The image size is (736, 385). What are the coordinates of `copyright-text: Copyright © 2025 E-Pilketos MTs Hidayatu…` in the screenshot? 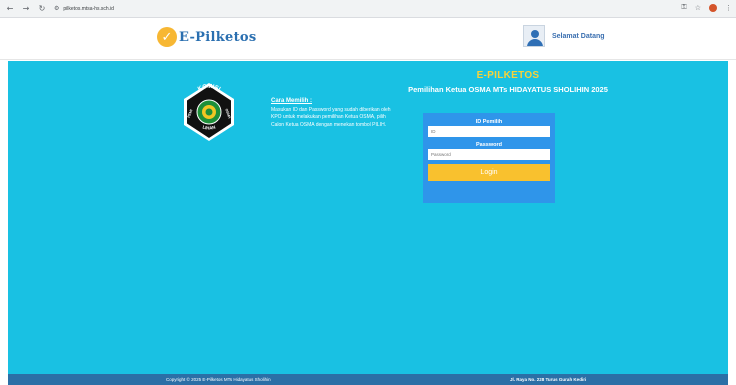 It's located at (218, 379).